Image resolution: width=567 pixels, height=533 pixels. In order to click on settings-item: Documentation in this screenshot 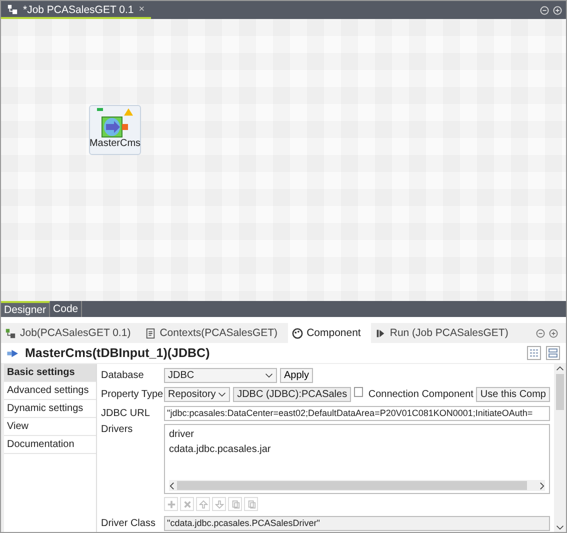, I will do `click(50, 445)`.